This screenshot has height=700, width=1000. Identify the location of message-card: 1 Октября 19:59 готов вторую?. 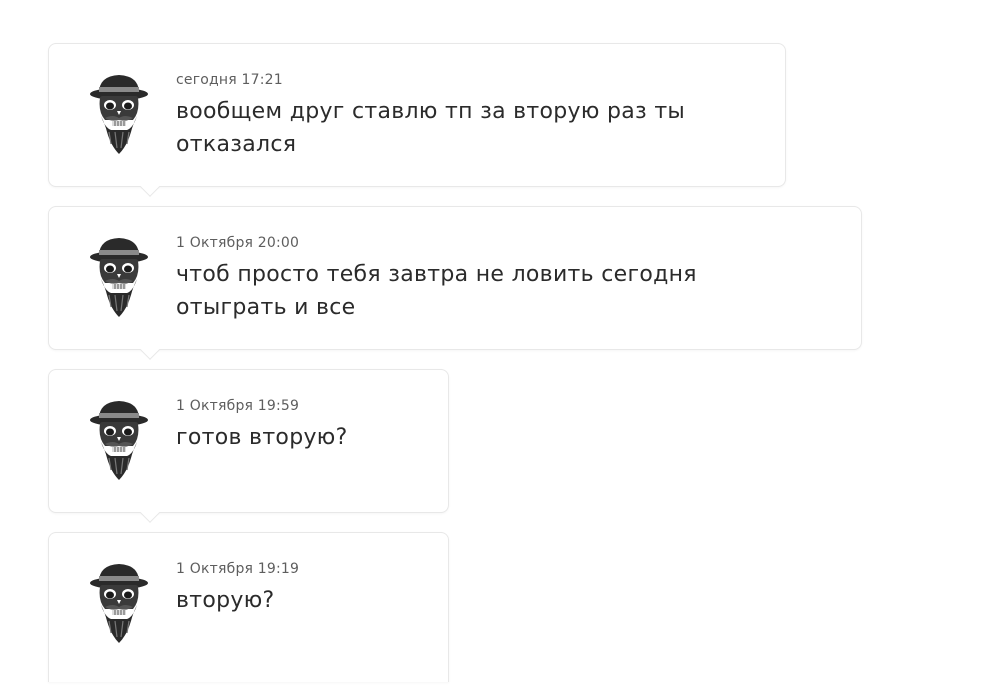
(248, 446).